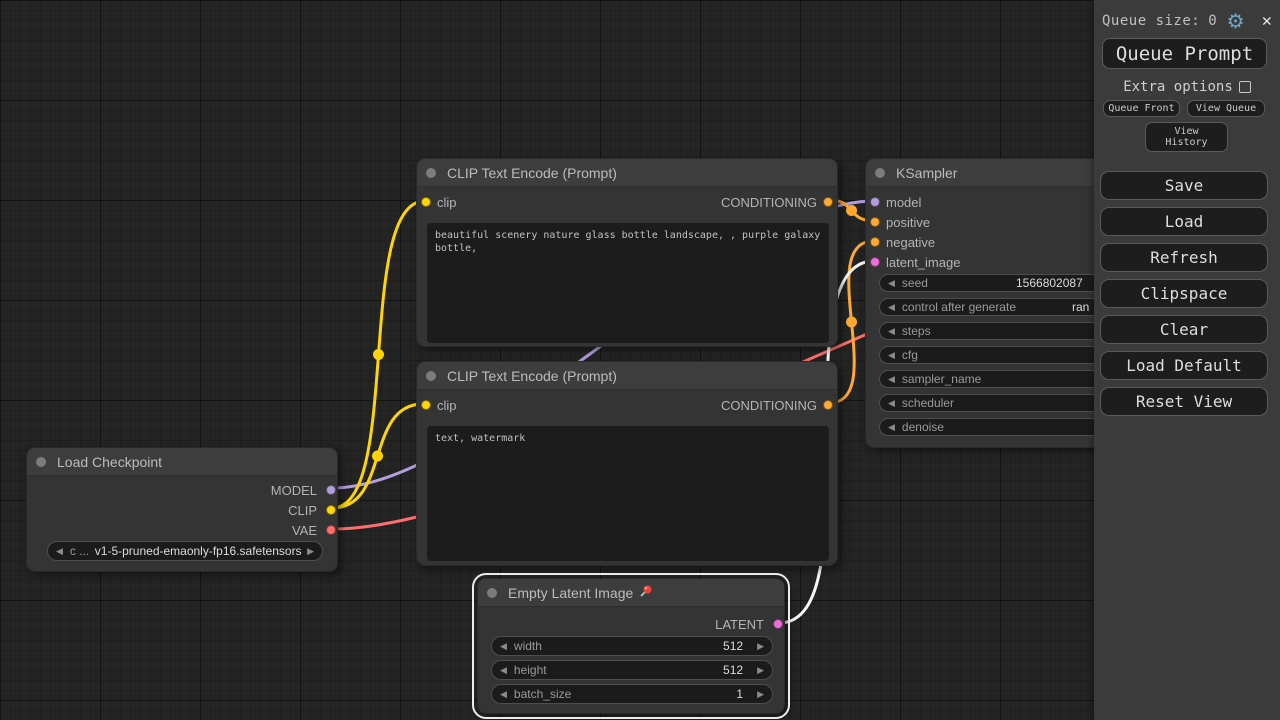 This screenshot has width=1280, height=720. Describe the element at coordinates (1049, 283) in the screenshot. I see `widget-value: 1566802087` at that location.